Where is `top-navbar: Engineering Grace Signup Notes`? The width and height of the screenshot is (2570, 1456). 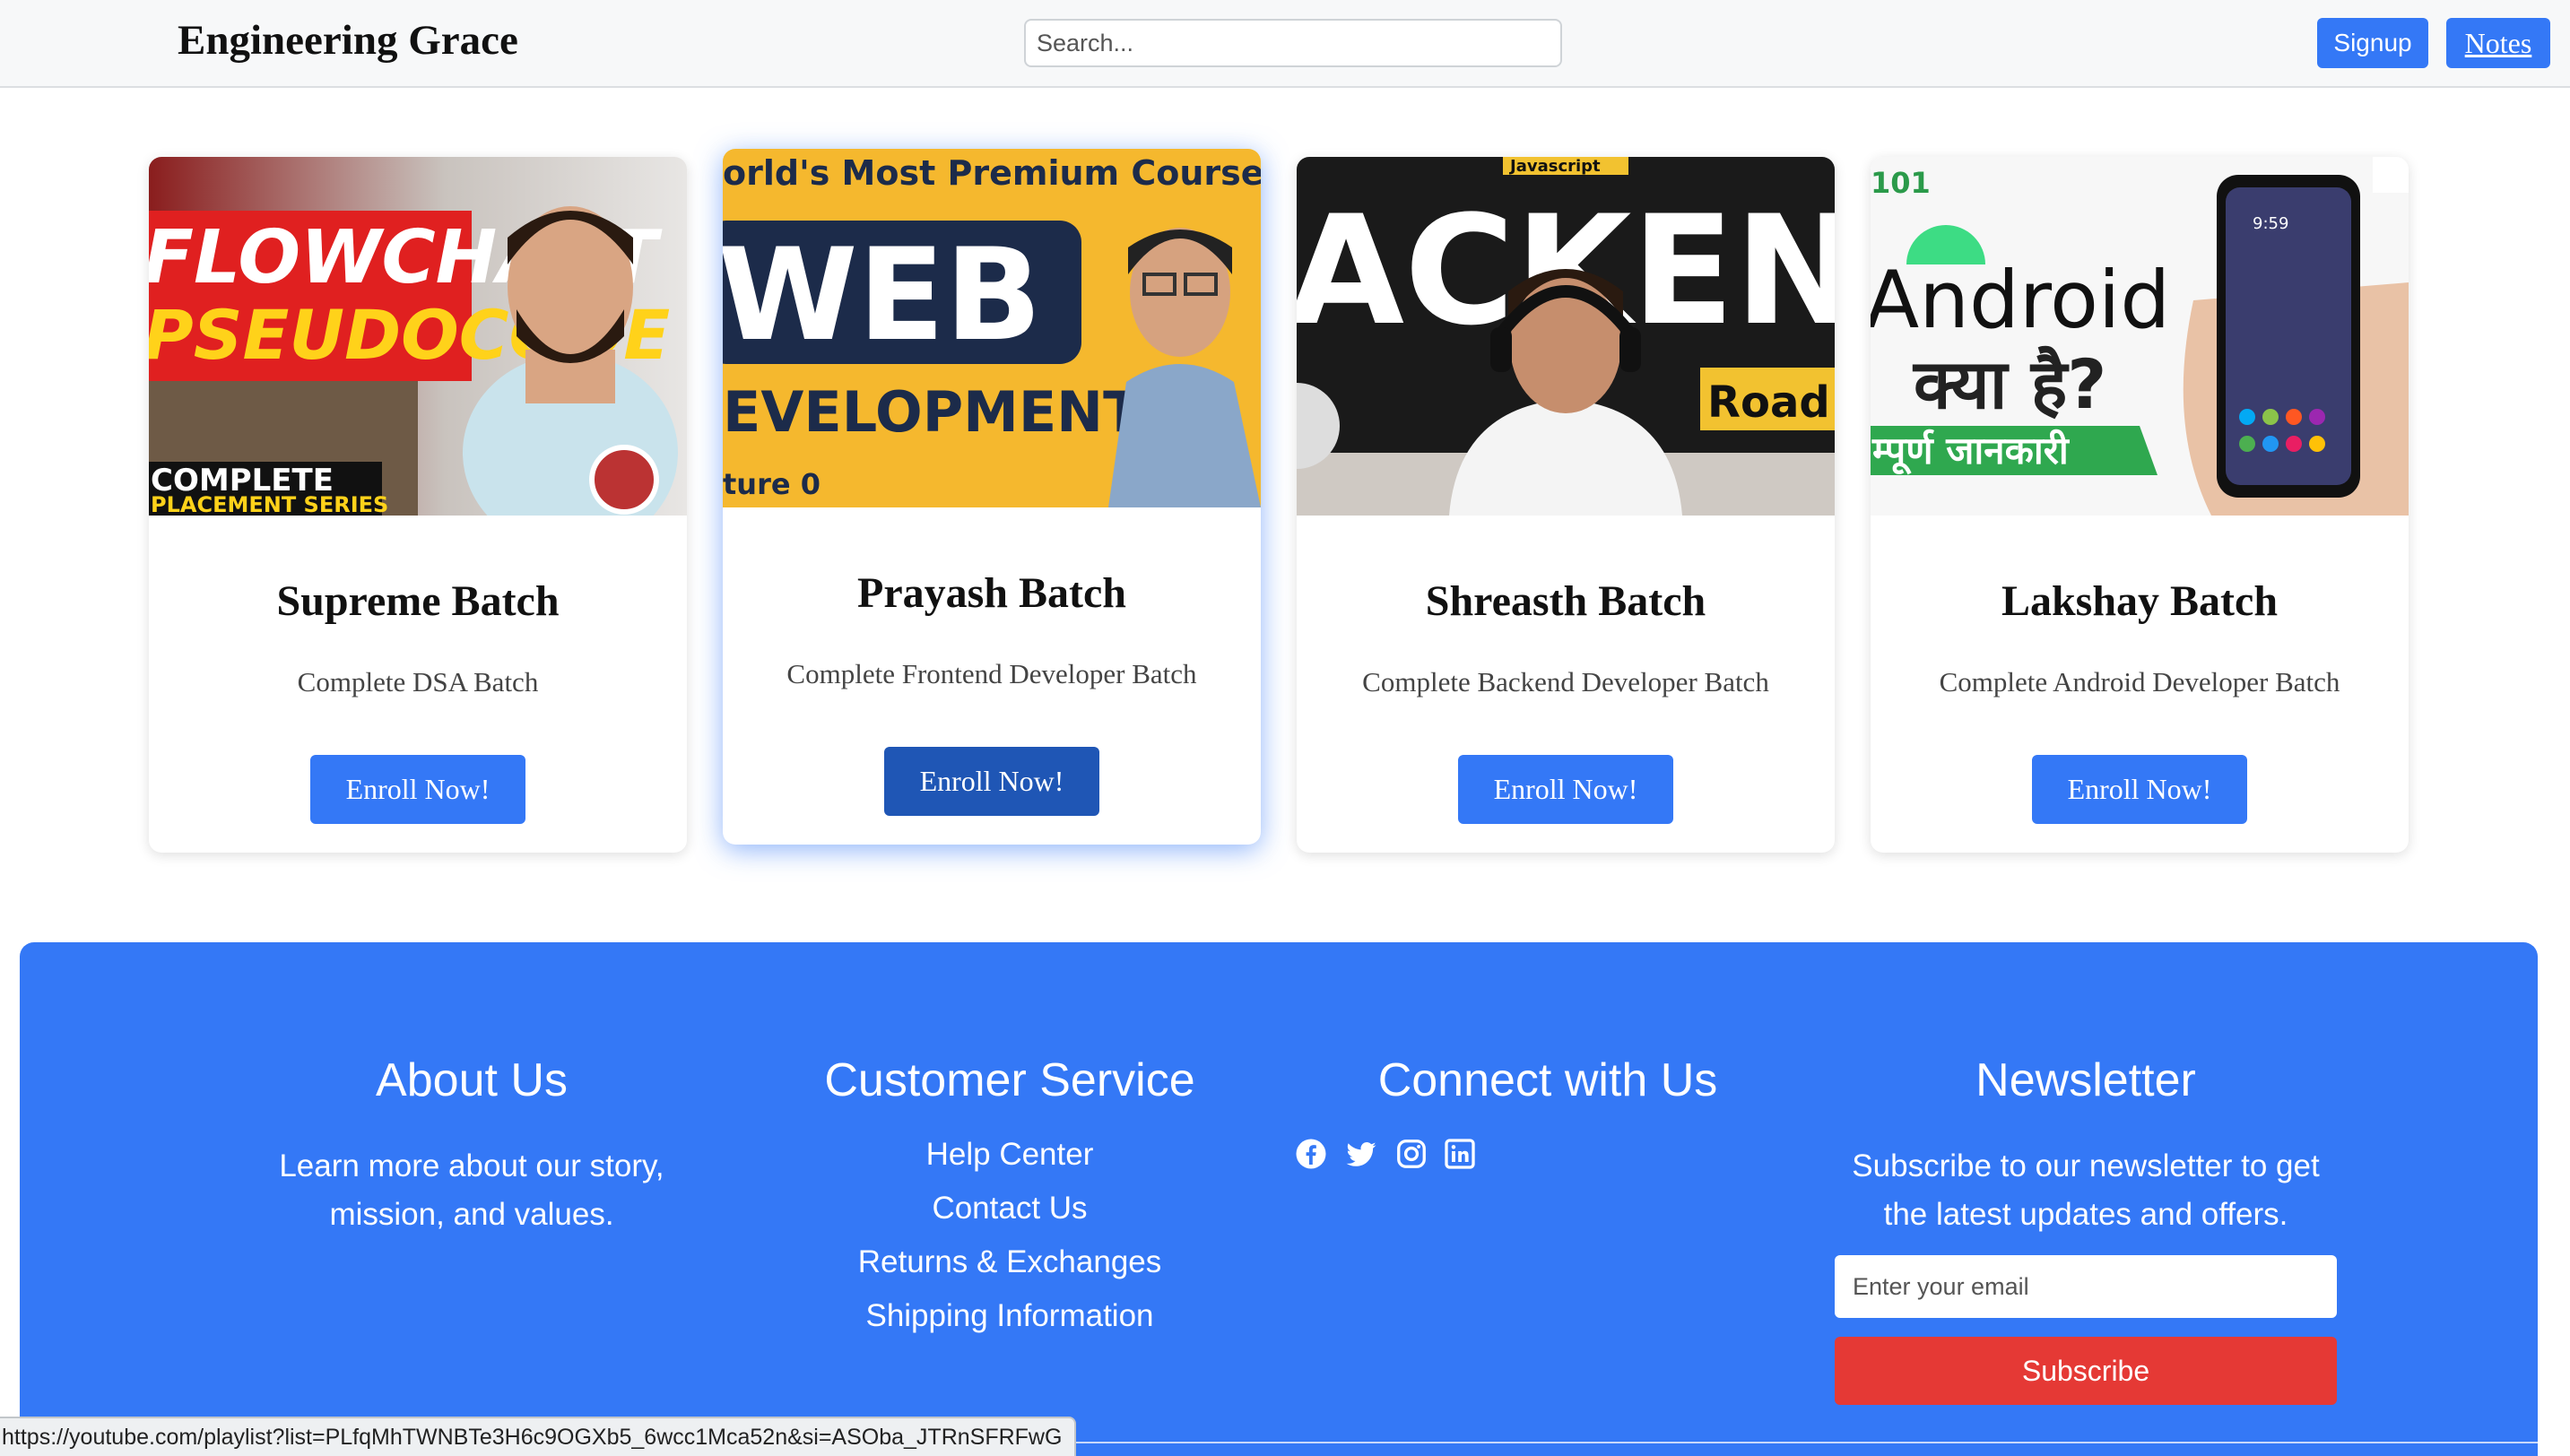 top-navbar: Engineering Grace Signup Notes is located at coordinates (1285, 44).